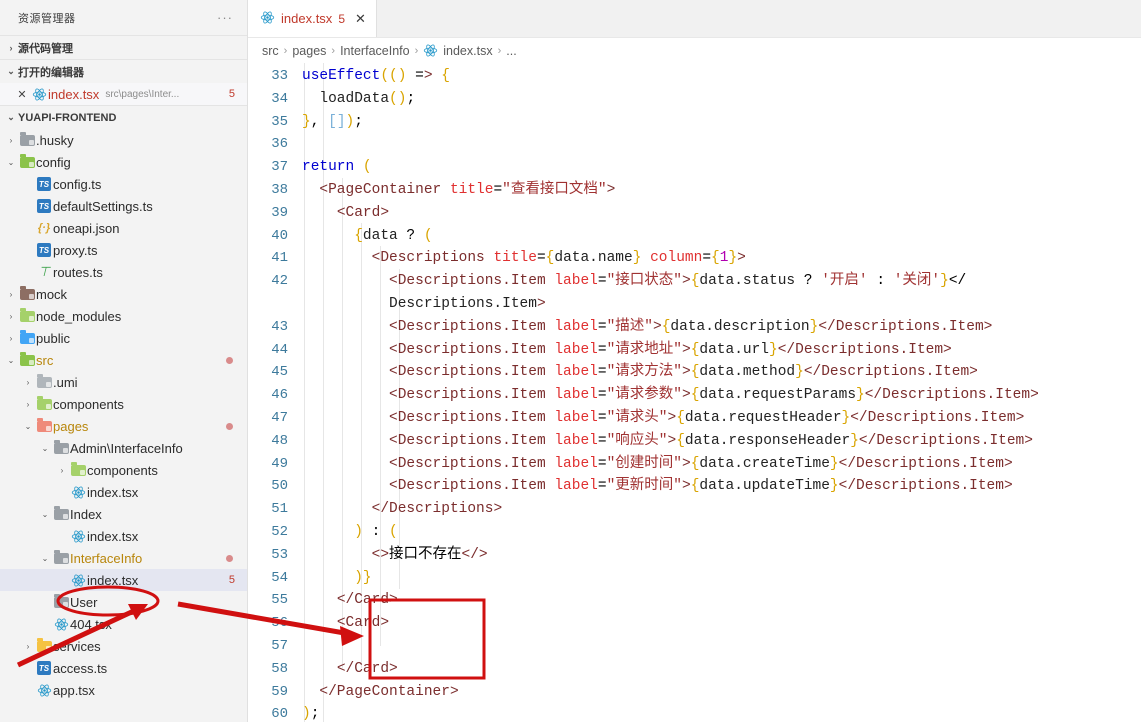 This screenshot has width=1141, height=722. I want to click on section-open-editors: ⌄ 打开的编辑器, so click(123, 71).